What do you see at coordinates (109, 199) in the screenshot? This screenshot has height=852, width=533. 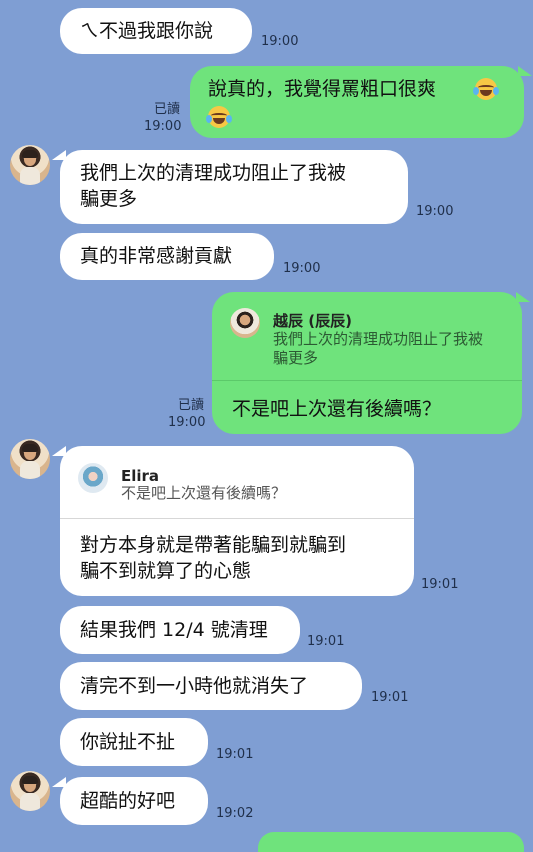 I see `message-text: 騙更多` at bounding box center [109, 199].